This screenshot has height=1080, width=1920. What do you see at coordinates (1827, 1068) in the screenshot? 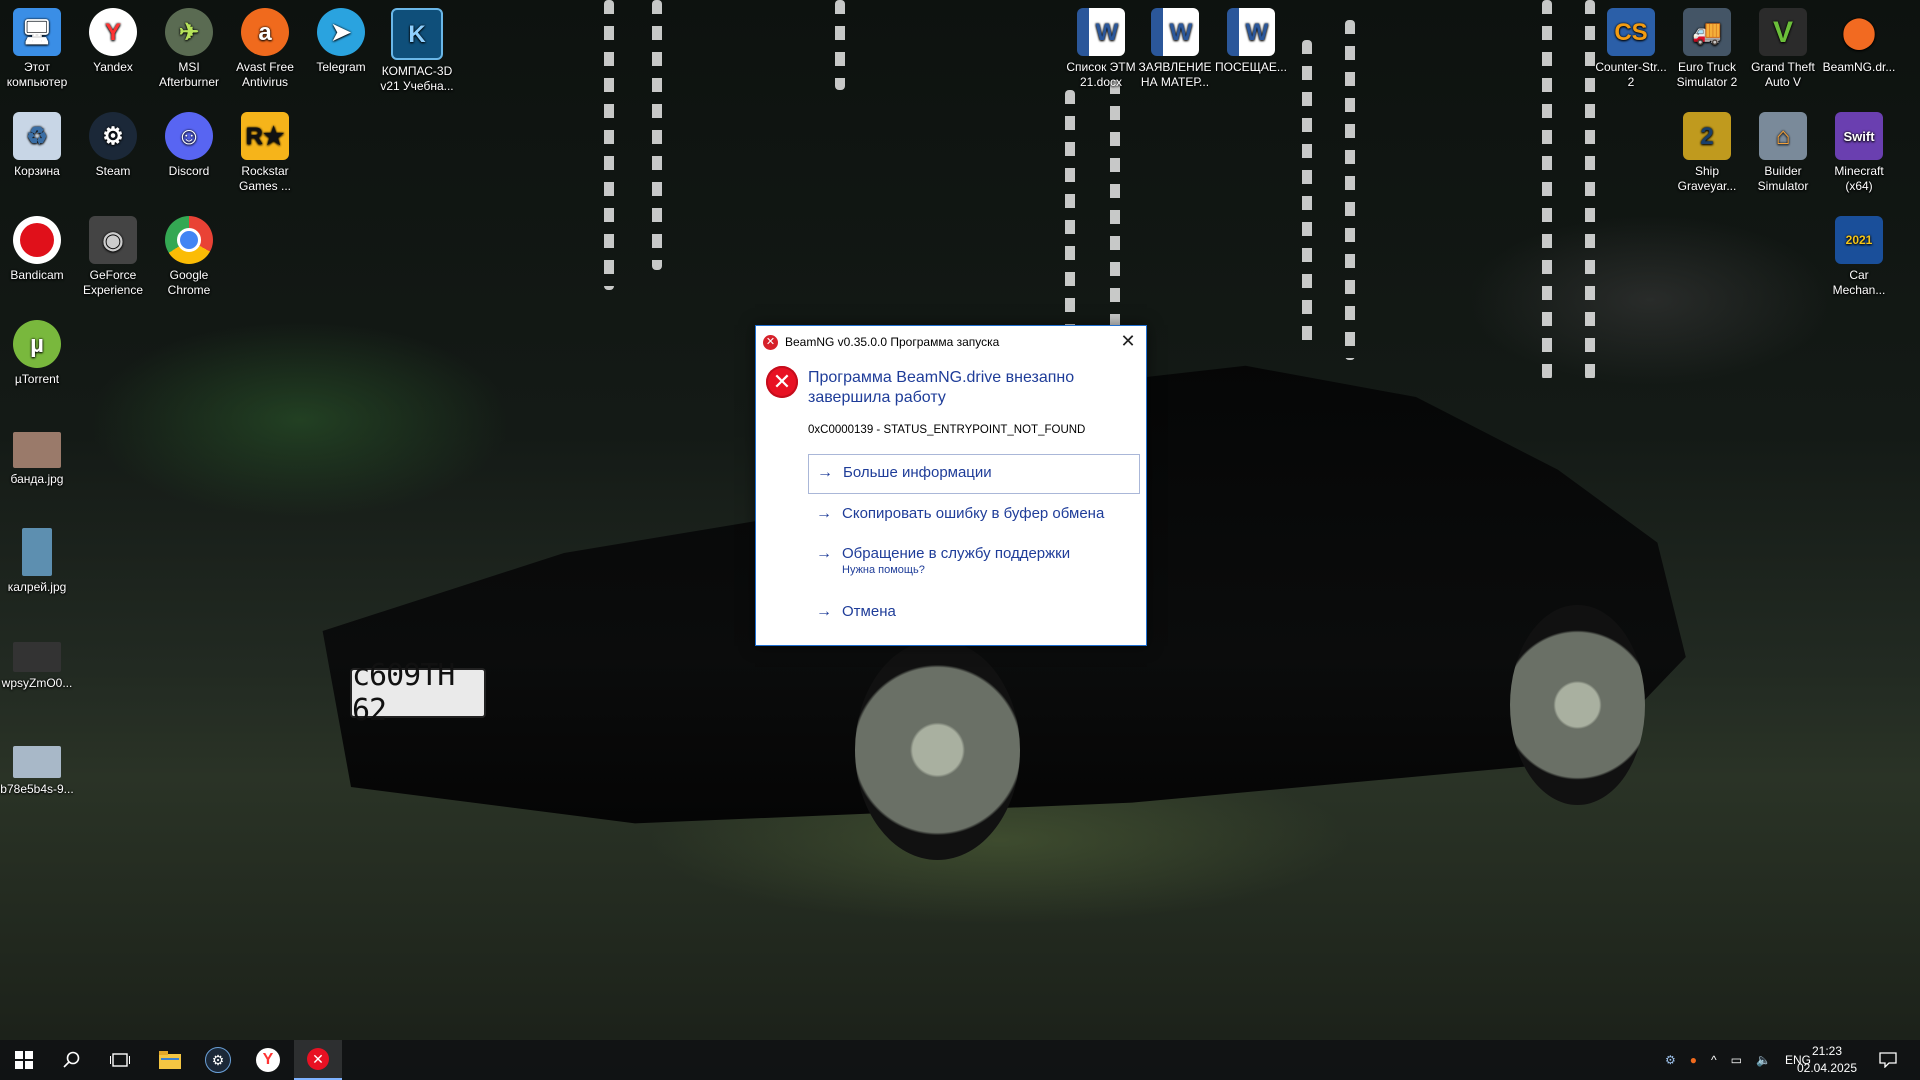
I see `clock-date: 02.04.2025` at bounding box center [1827, 1068].